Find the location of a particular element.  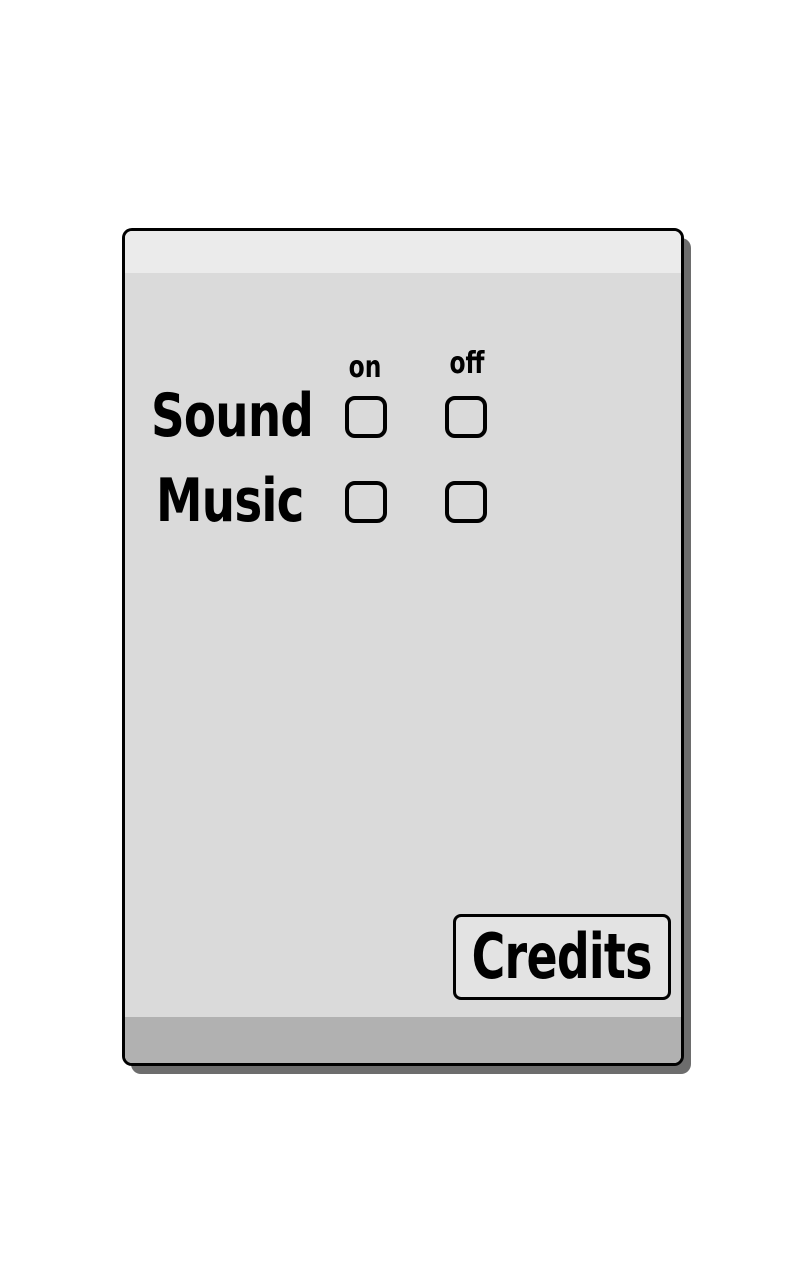

panel-bottom-band is located at coordinates (403, 1040).